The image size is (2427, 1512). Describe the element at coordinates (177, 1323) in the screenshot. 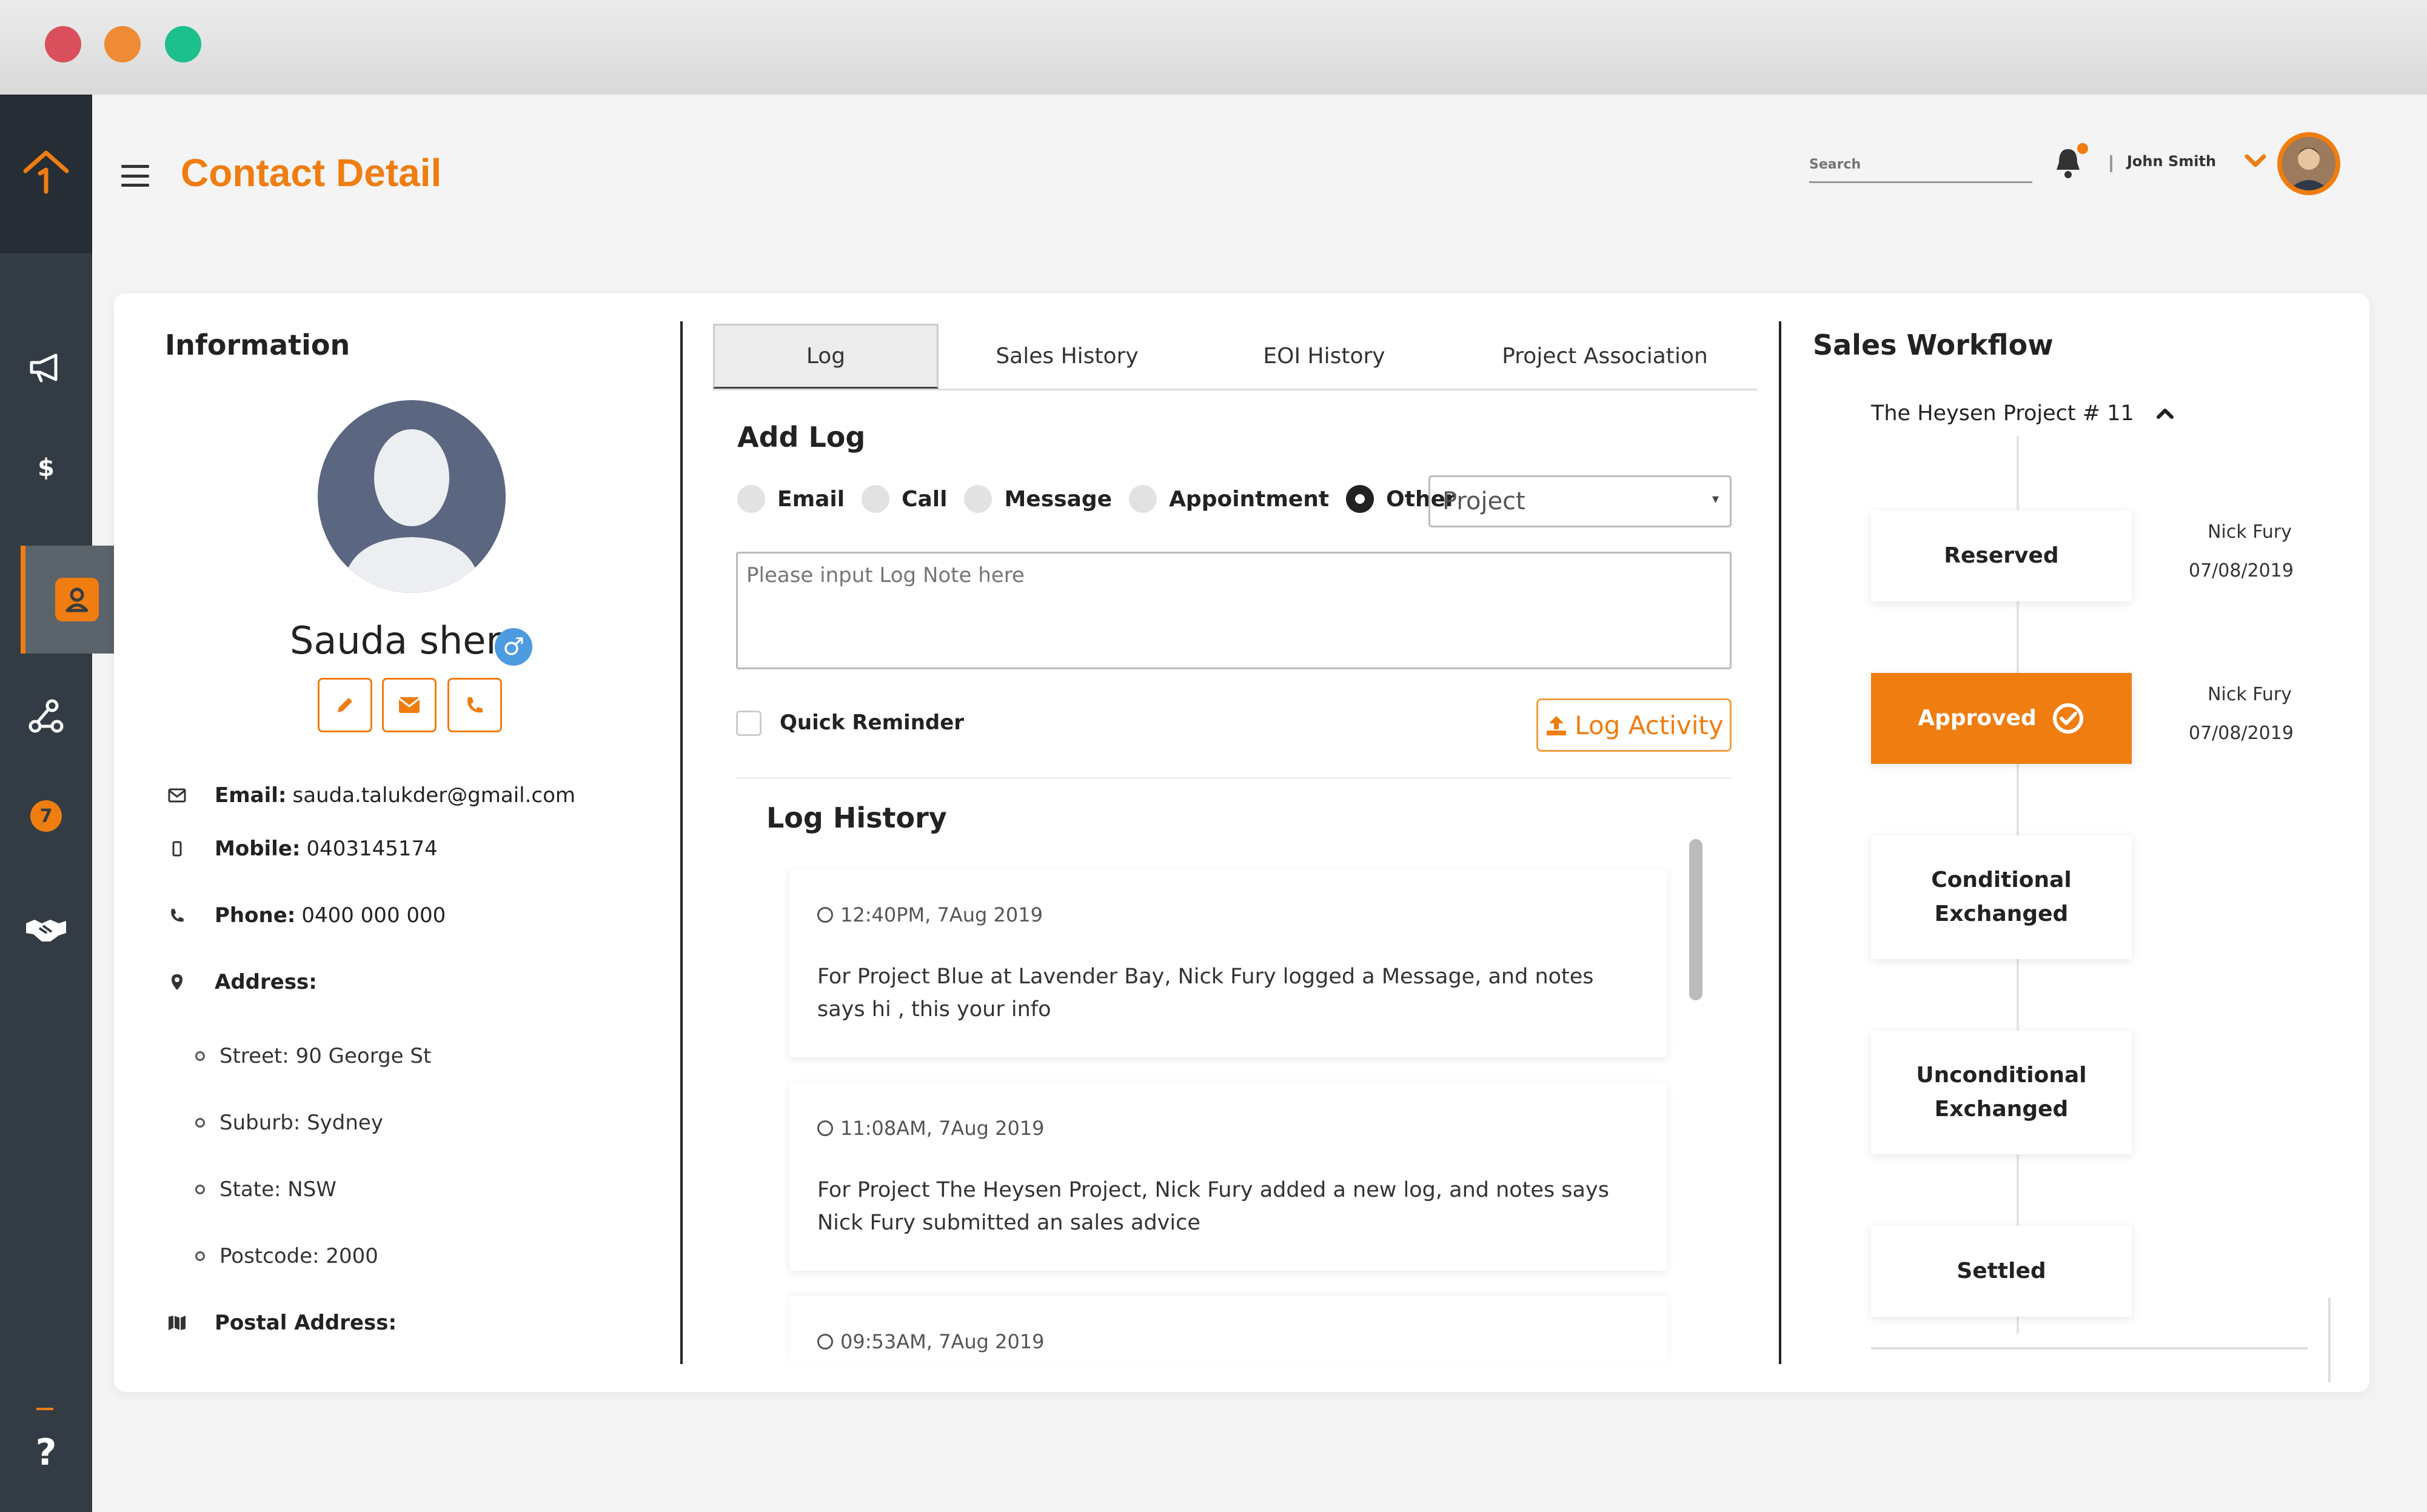

I see `map-icon` at that location.